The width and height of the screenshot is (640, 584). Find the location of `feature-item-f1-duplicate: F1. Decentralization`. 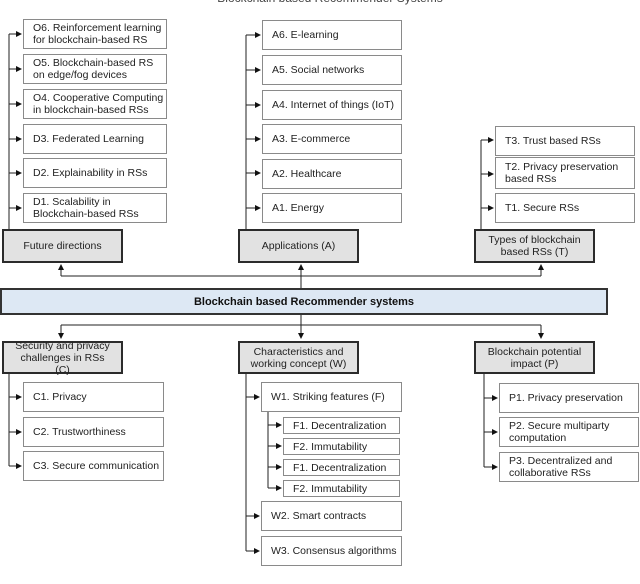

feature-item-f1-duplicate: F1. Decentralization is located at coordinates (341, 467).